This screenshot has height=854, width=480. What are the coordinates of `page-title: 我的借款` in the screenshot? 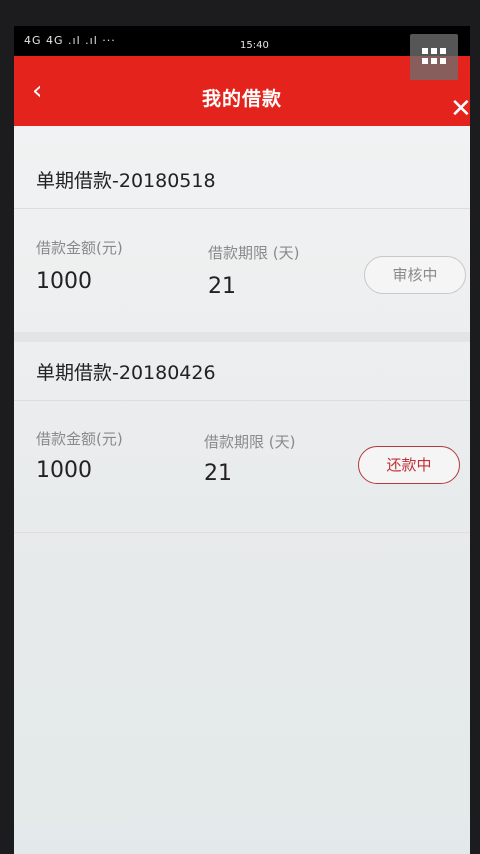 It's located at (241, 99).